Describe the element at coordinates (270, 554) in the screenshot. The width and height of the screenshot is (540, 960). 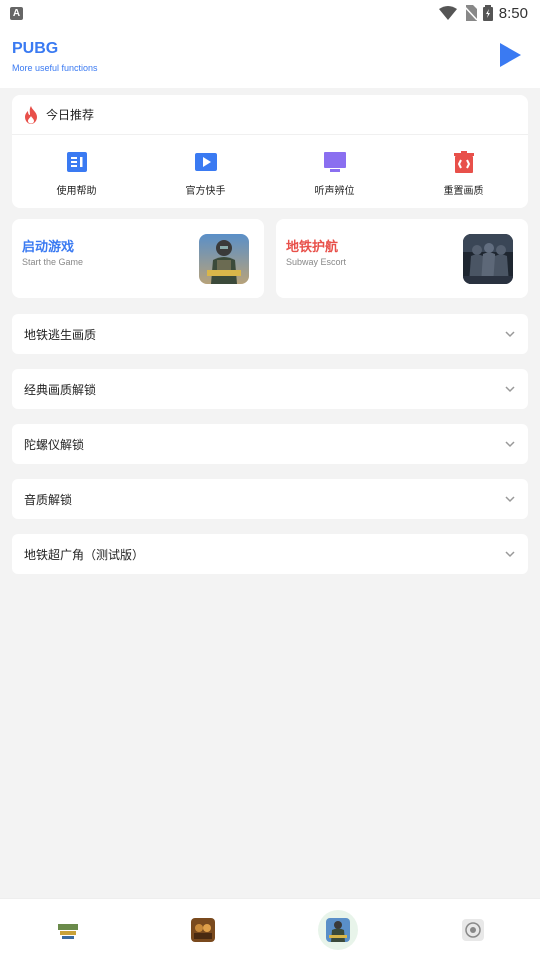
I see `section-subway-wide-angle: 地铁超广角（测试版）` at that location.